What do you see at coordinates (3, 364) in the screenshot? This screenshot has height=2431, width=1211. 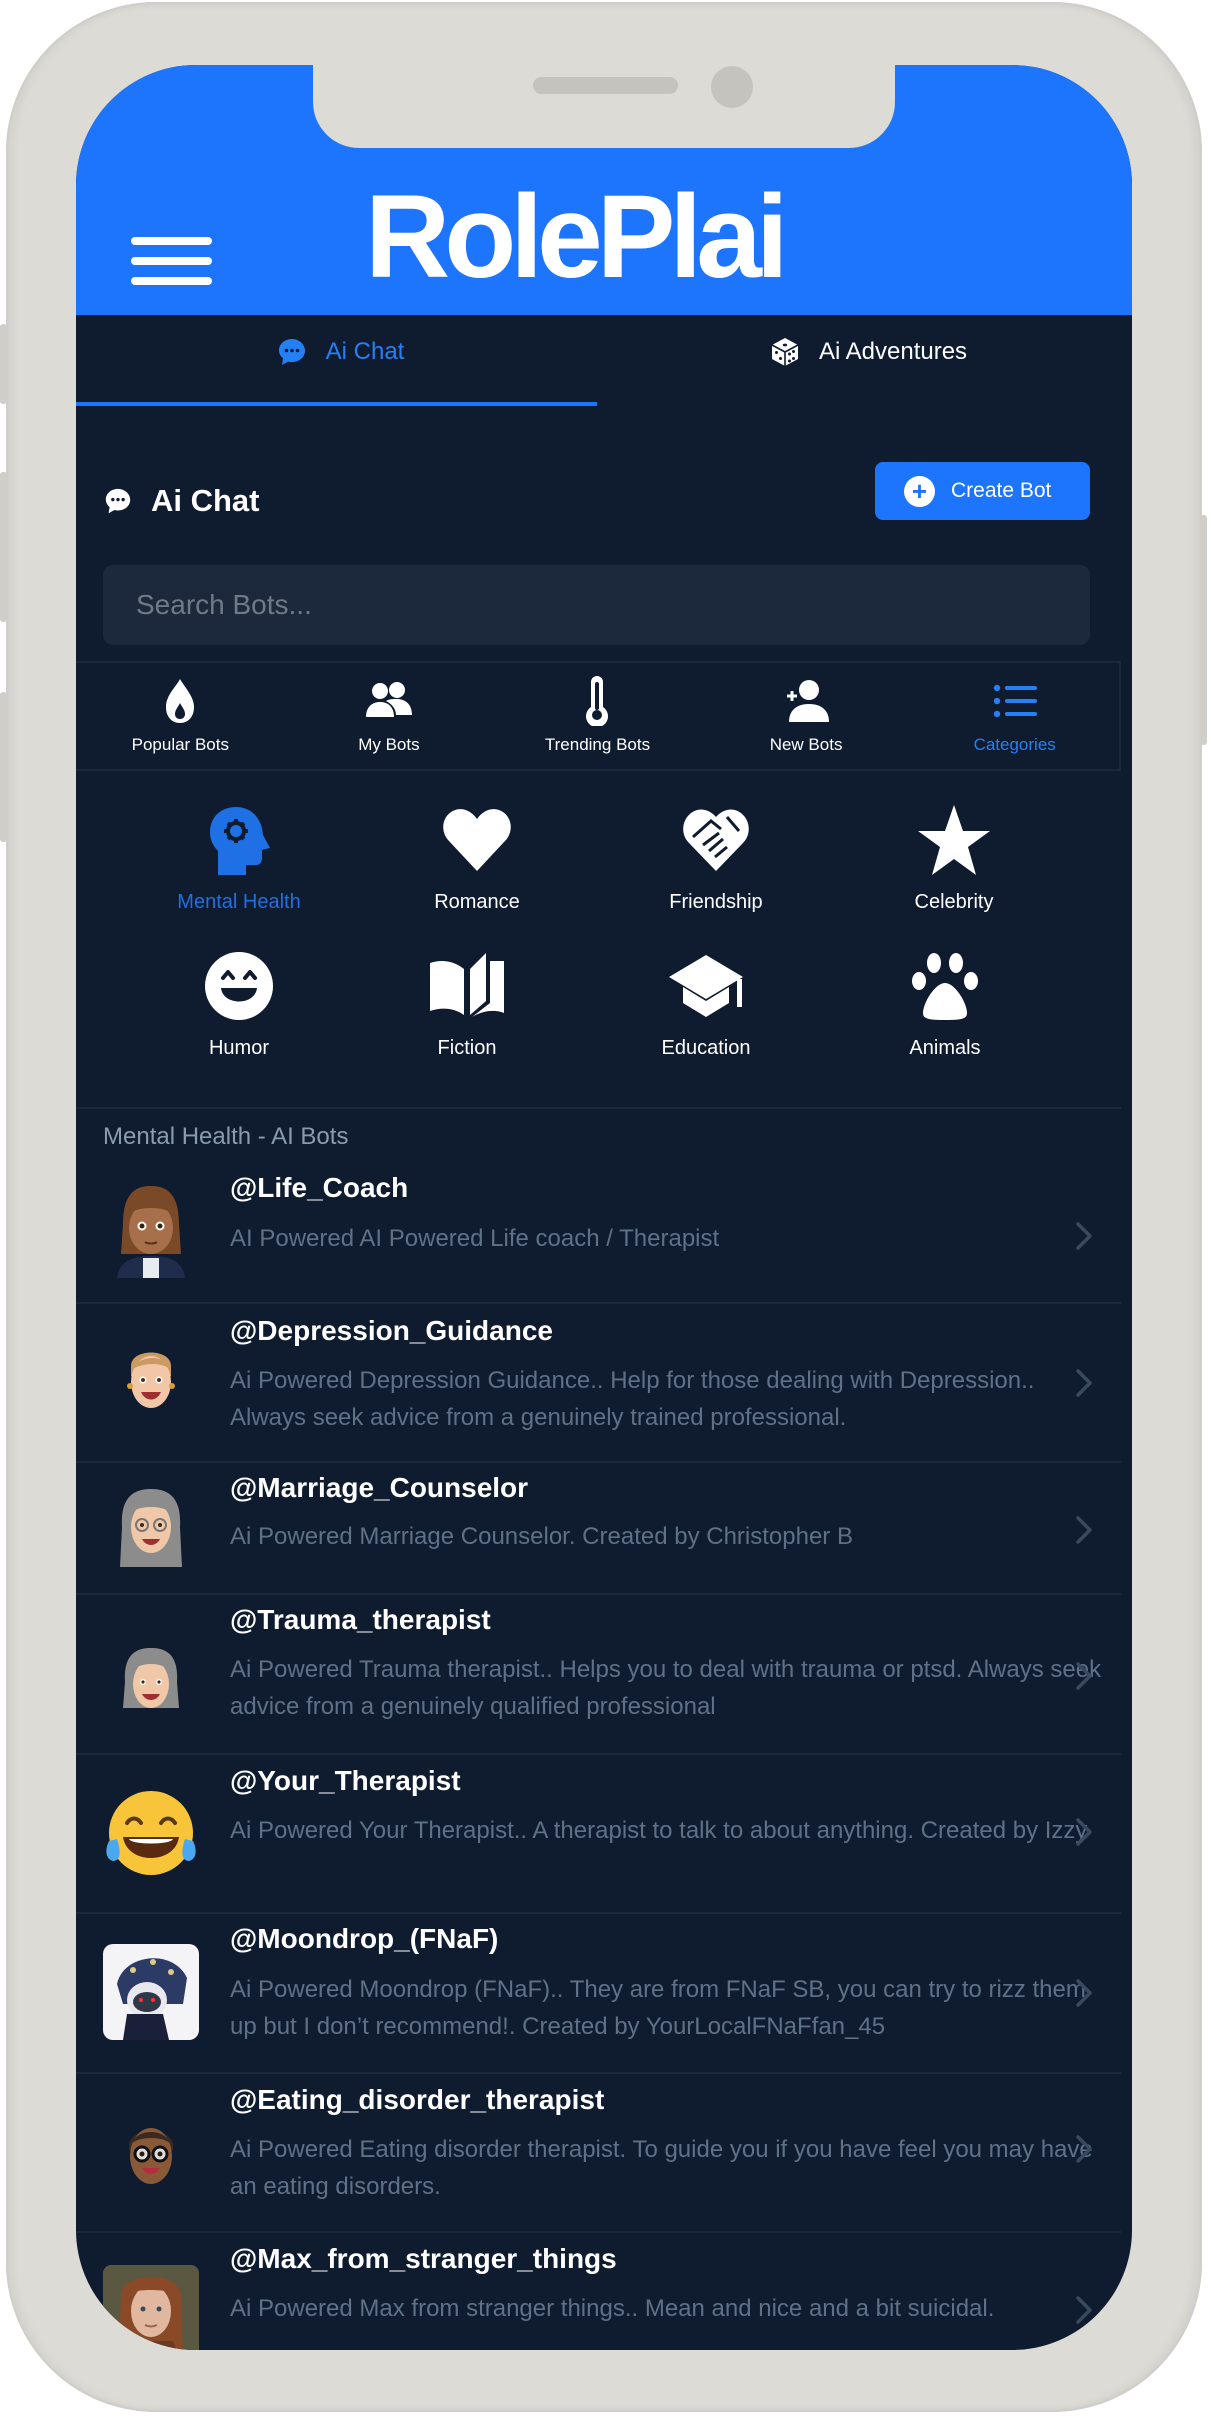 I see `side-button-mute` at bounding box center [3, 364].